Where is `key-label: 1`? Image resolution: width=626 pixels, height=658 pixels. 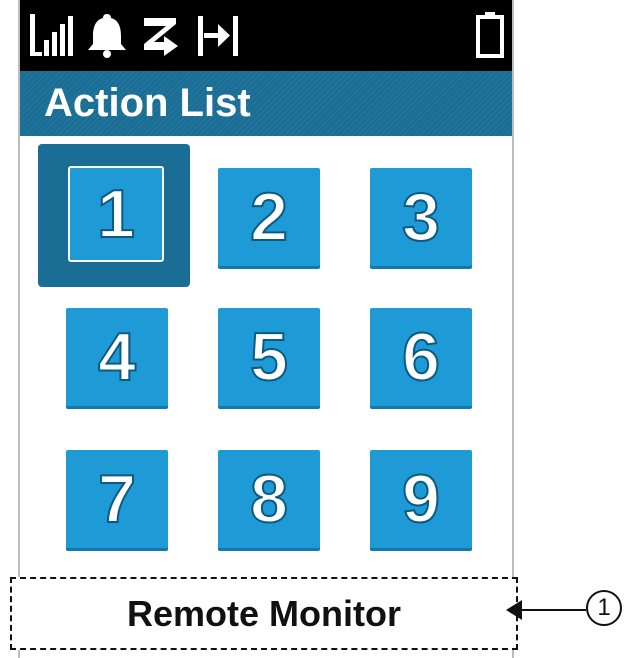 key-label: 1 is located at coordinates (116, 214).